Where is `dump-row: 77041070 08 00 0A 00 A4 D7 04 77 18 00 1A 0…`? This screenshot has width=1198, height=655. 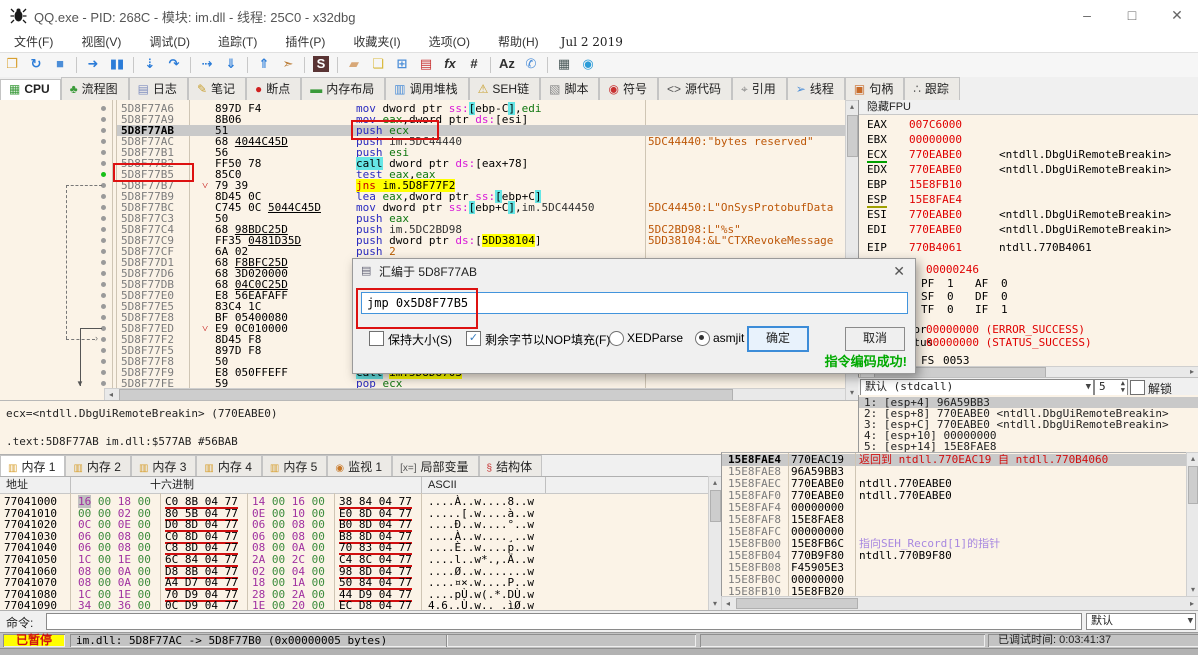
dump-row: 77041070 08 00 0A 00 A4 D7 04 77 18 00 1A 0… is located at coordinates (354, 584).